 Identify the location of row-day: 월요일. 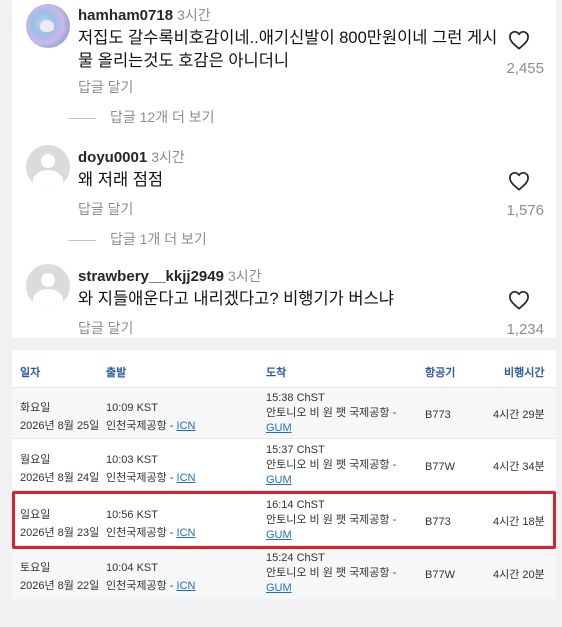
(35, 460).